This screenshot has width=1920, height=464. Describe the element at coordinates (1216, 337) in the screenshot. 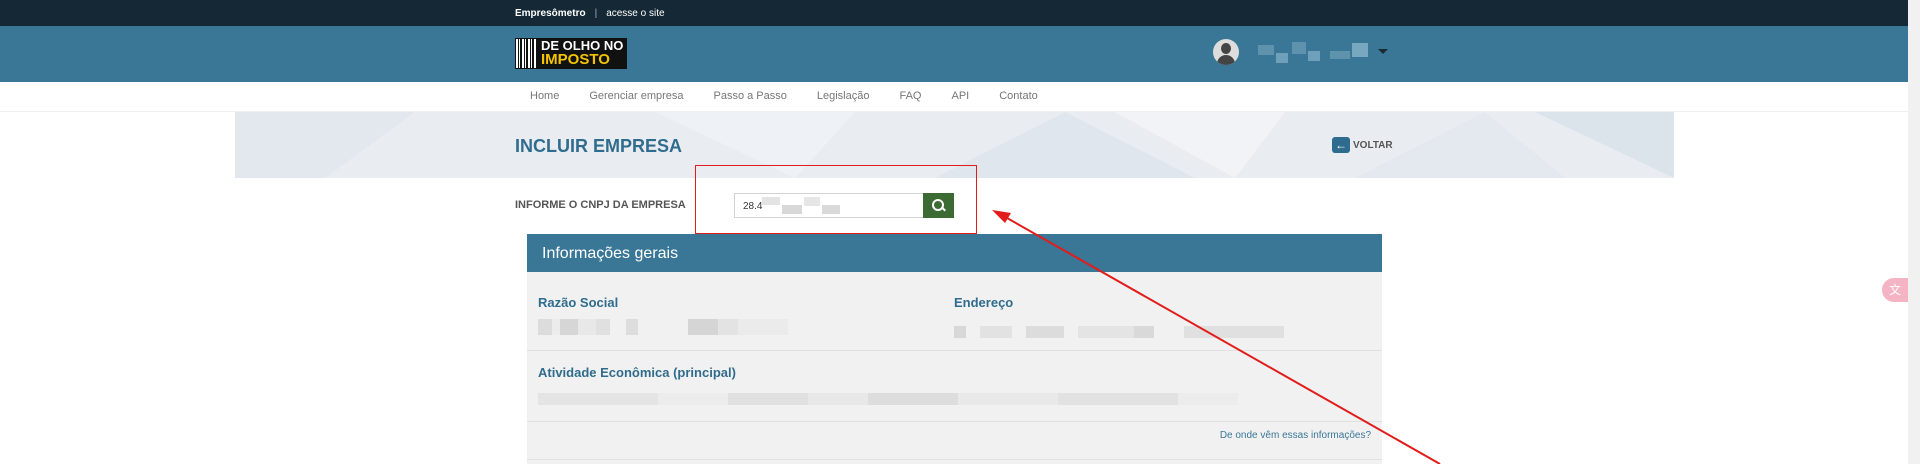

I see `annotation-arrow` at that location.